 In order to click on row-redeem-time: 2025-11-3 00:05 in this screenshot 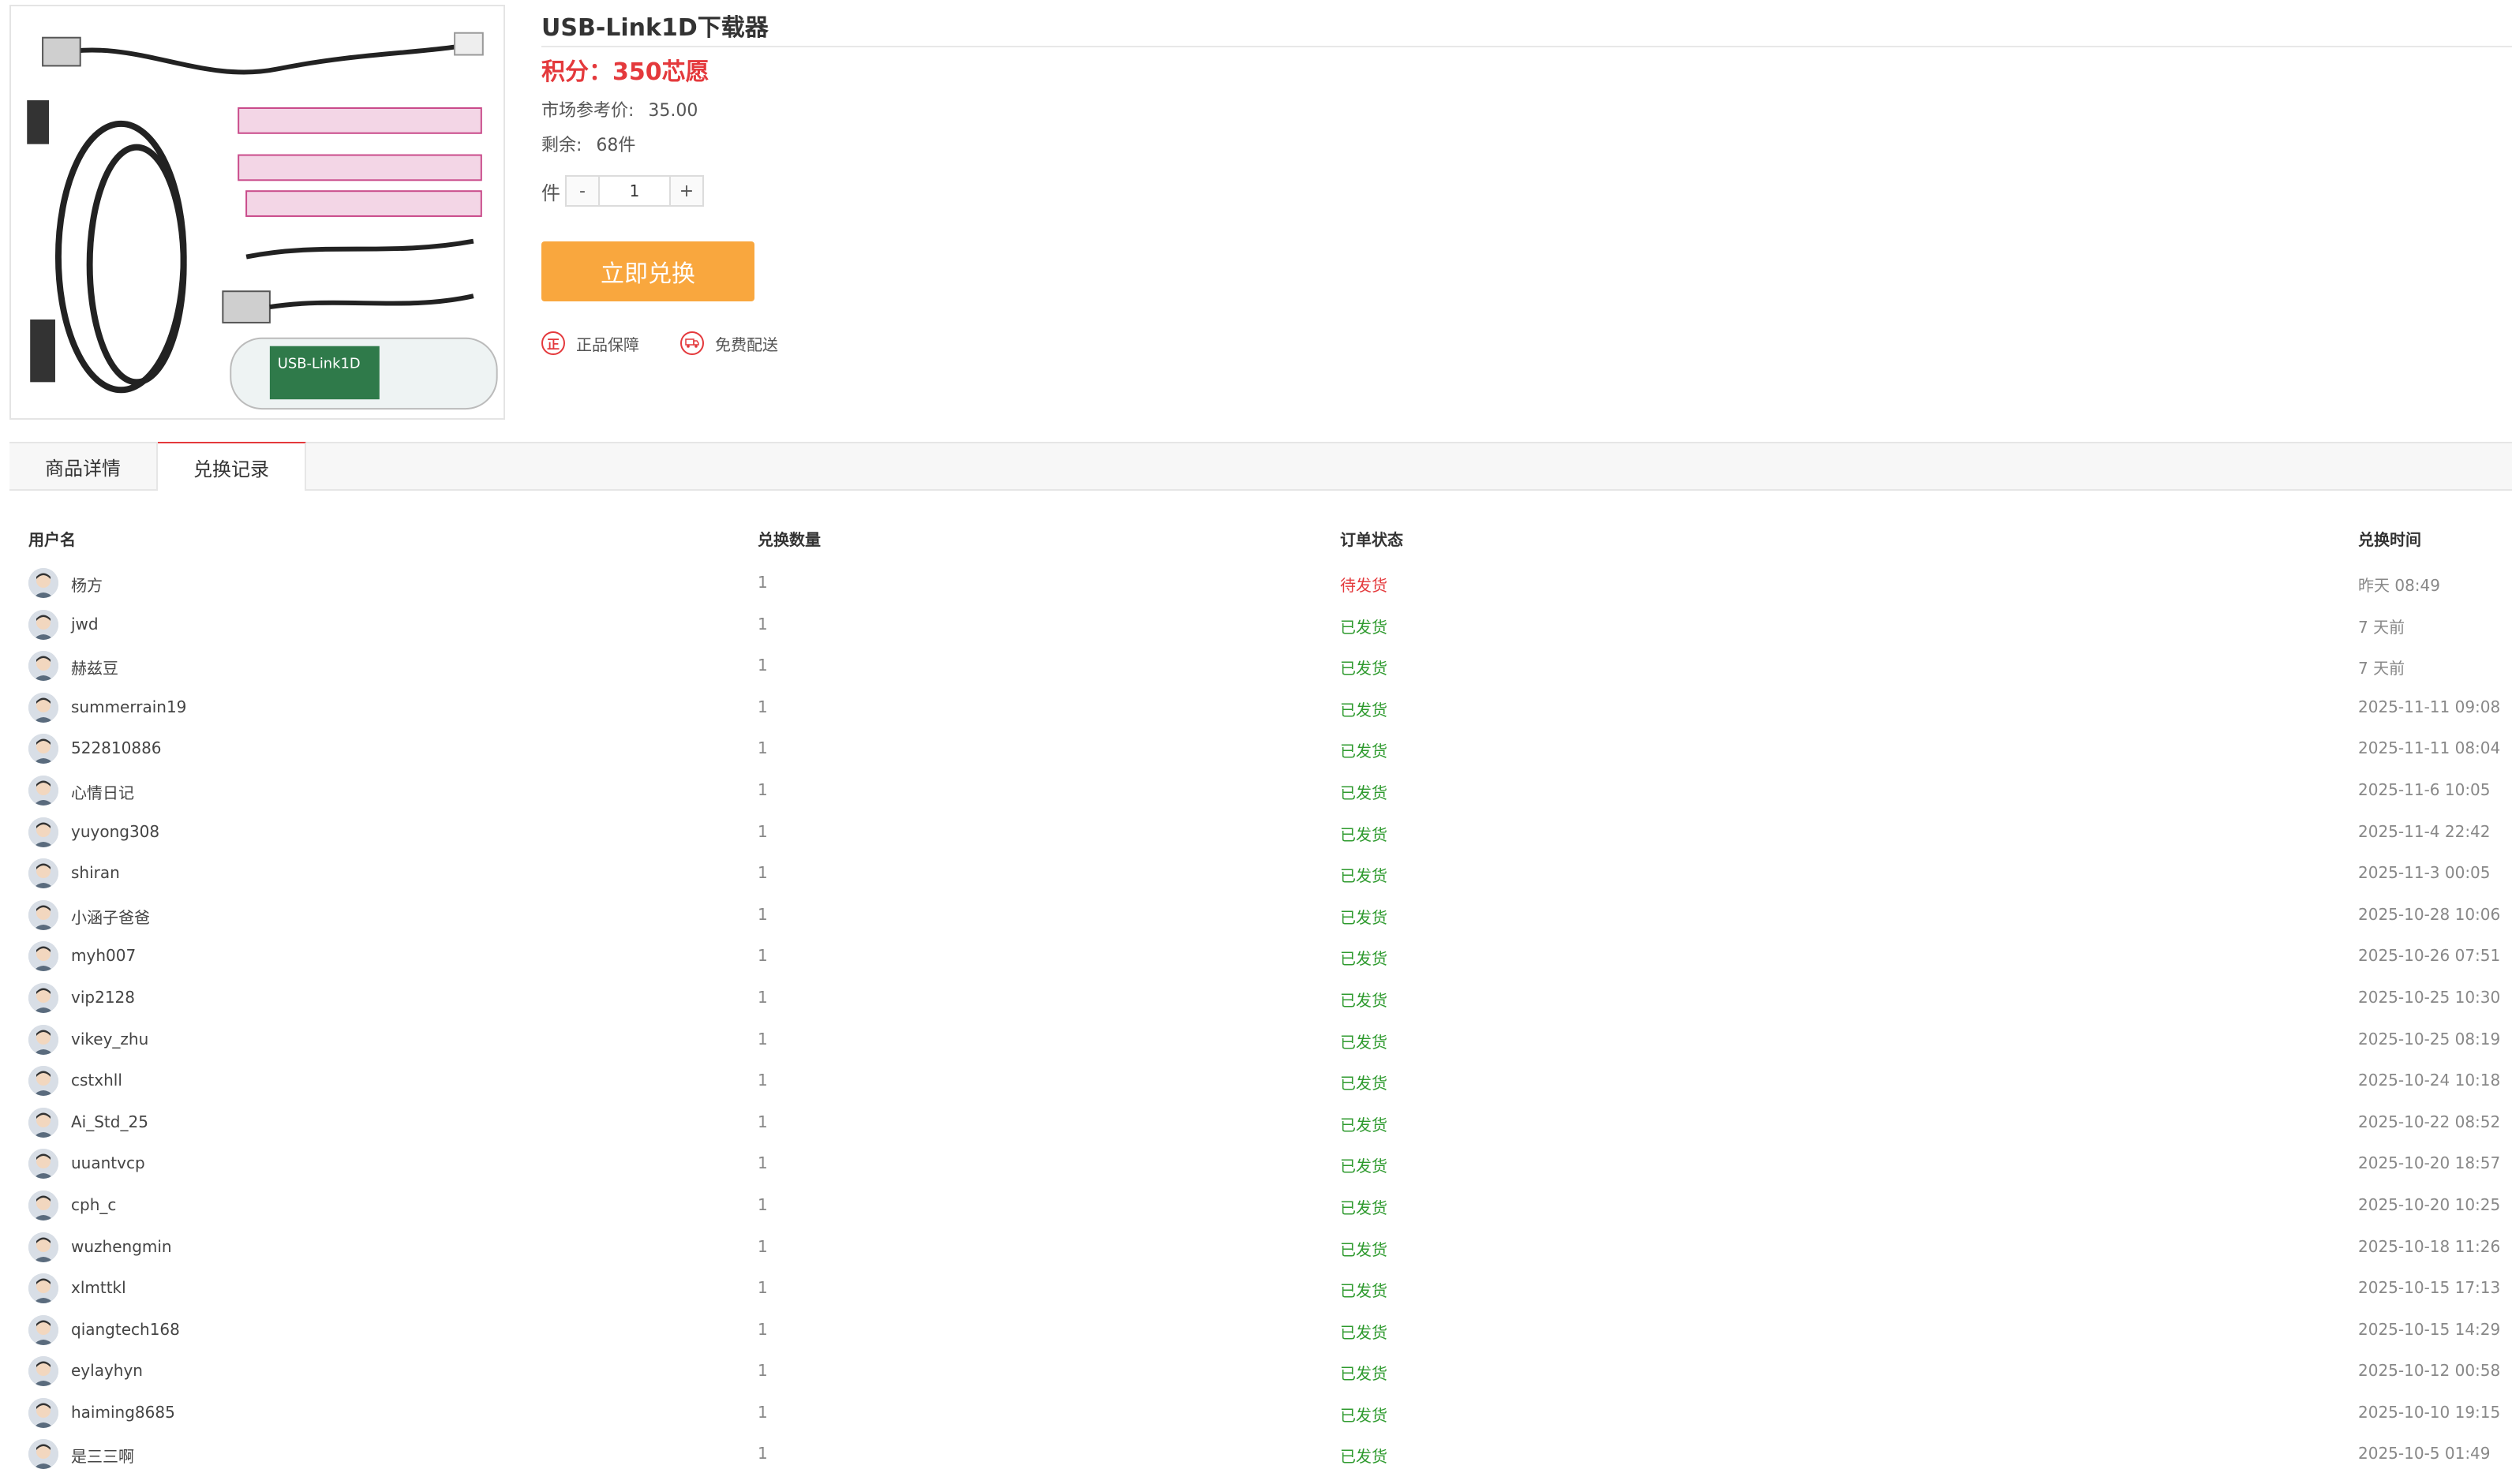, I will do `click(2425, 873)`.